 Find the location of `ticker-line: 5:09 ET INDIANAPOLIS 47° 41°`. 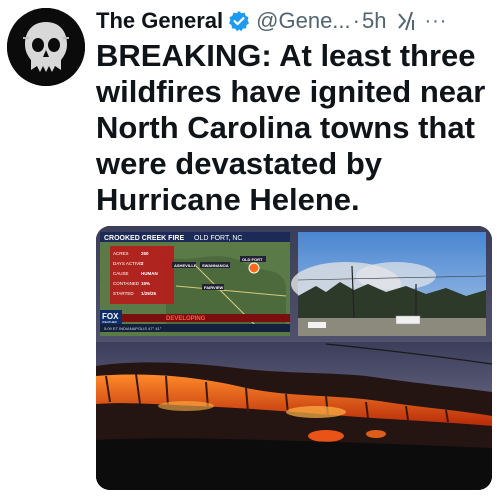

ticker-line: 5:09 ET INDIANAPOLIS 47° 41° is located at coordinates (133, 328).